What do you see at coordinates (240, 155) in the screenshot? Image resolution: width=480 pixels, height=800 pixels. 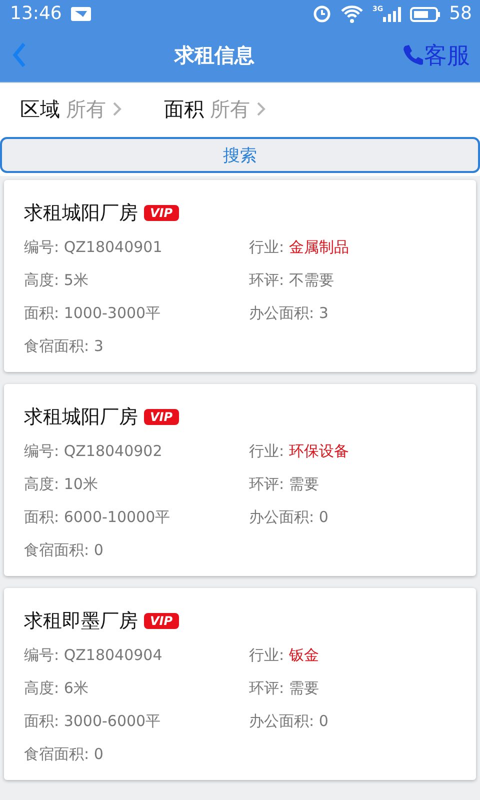 I see `search-button: 搜索` at bounding box center [240, 155].